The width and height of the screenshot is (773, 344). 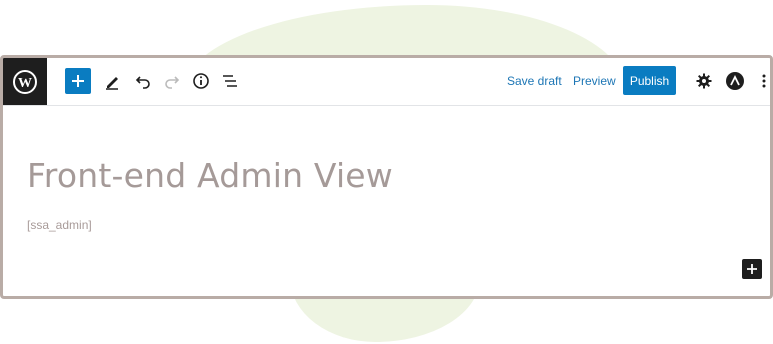 I want to click on pencil-icon, so click(x=112, y=83).